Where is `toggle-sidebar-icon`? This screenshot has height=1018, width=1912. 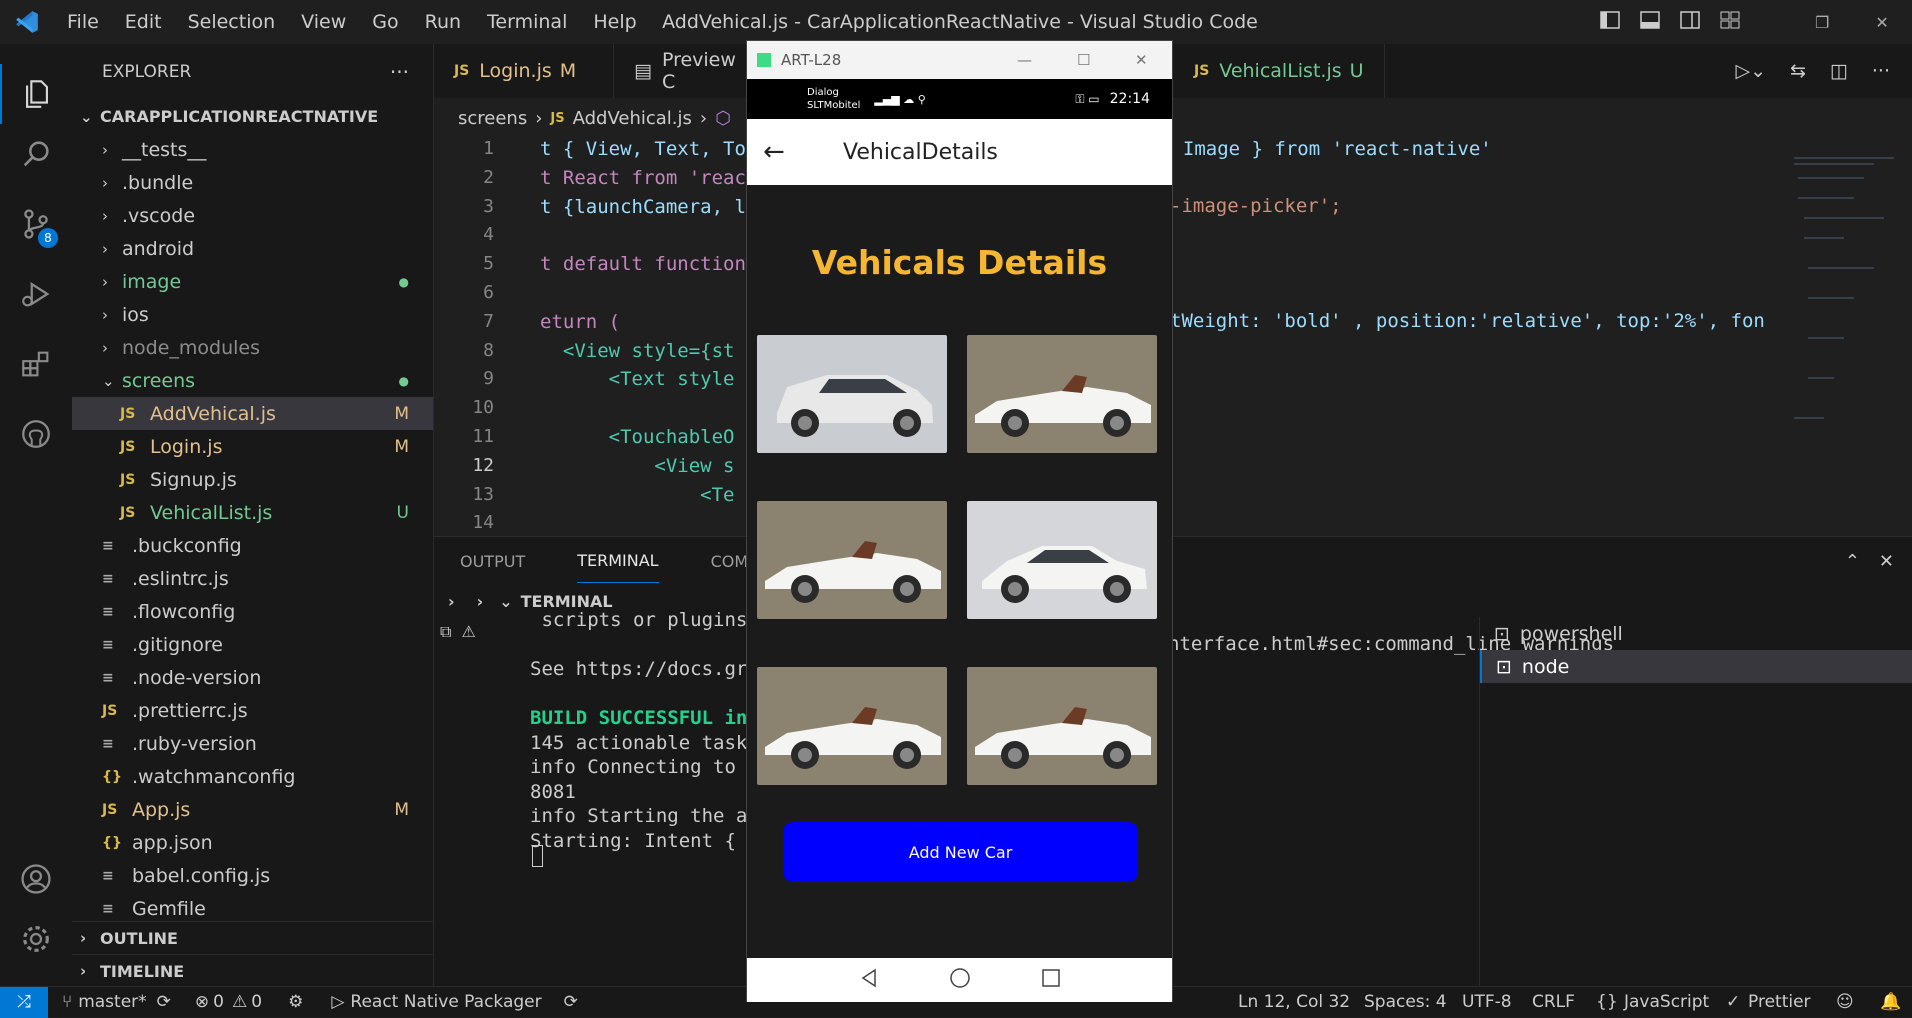
toggle-sidebar-icon is located at coordinates (1610, 22).